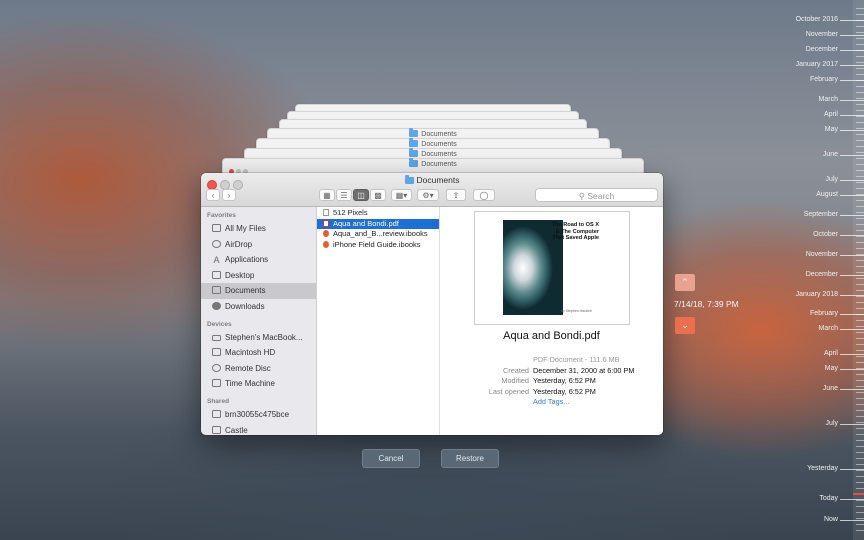 Image resolution: width=864 pixels, height=540 pixels. What do you see at coordinates (817, 294) in the screenshot?
I see `timeline-label: January 2018` at bounding box center [817, 294].